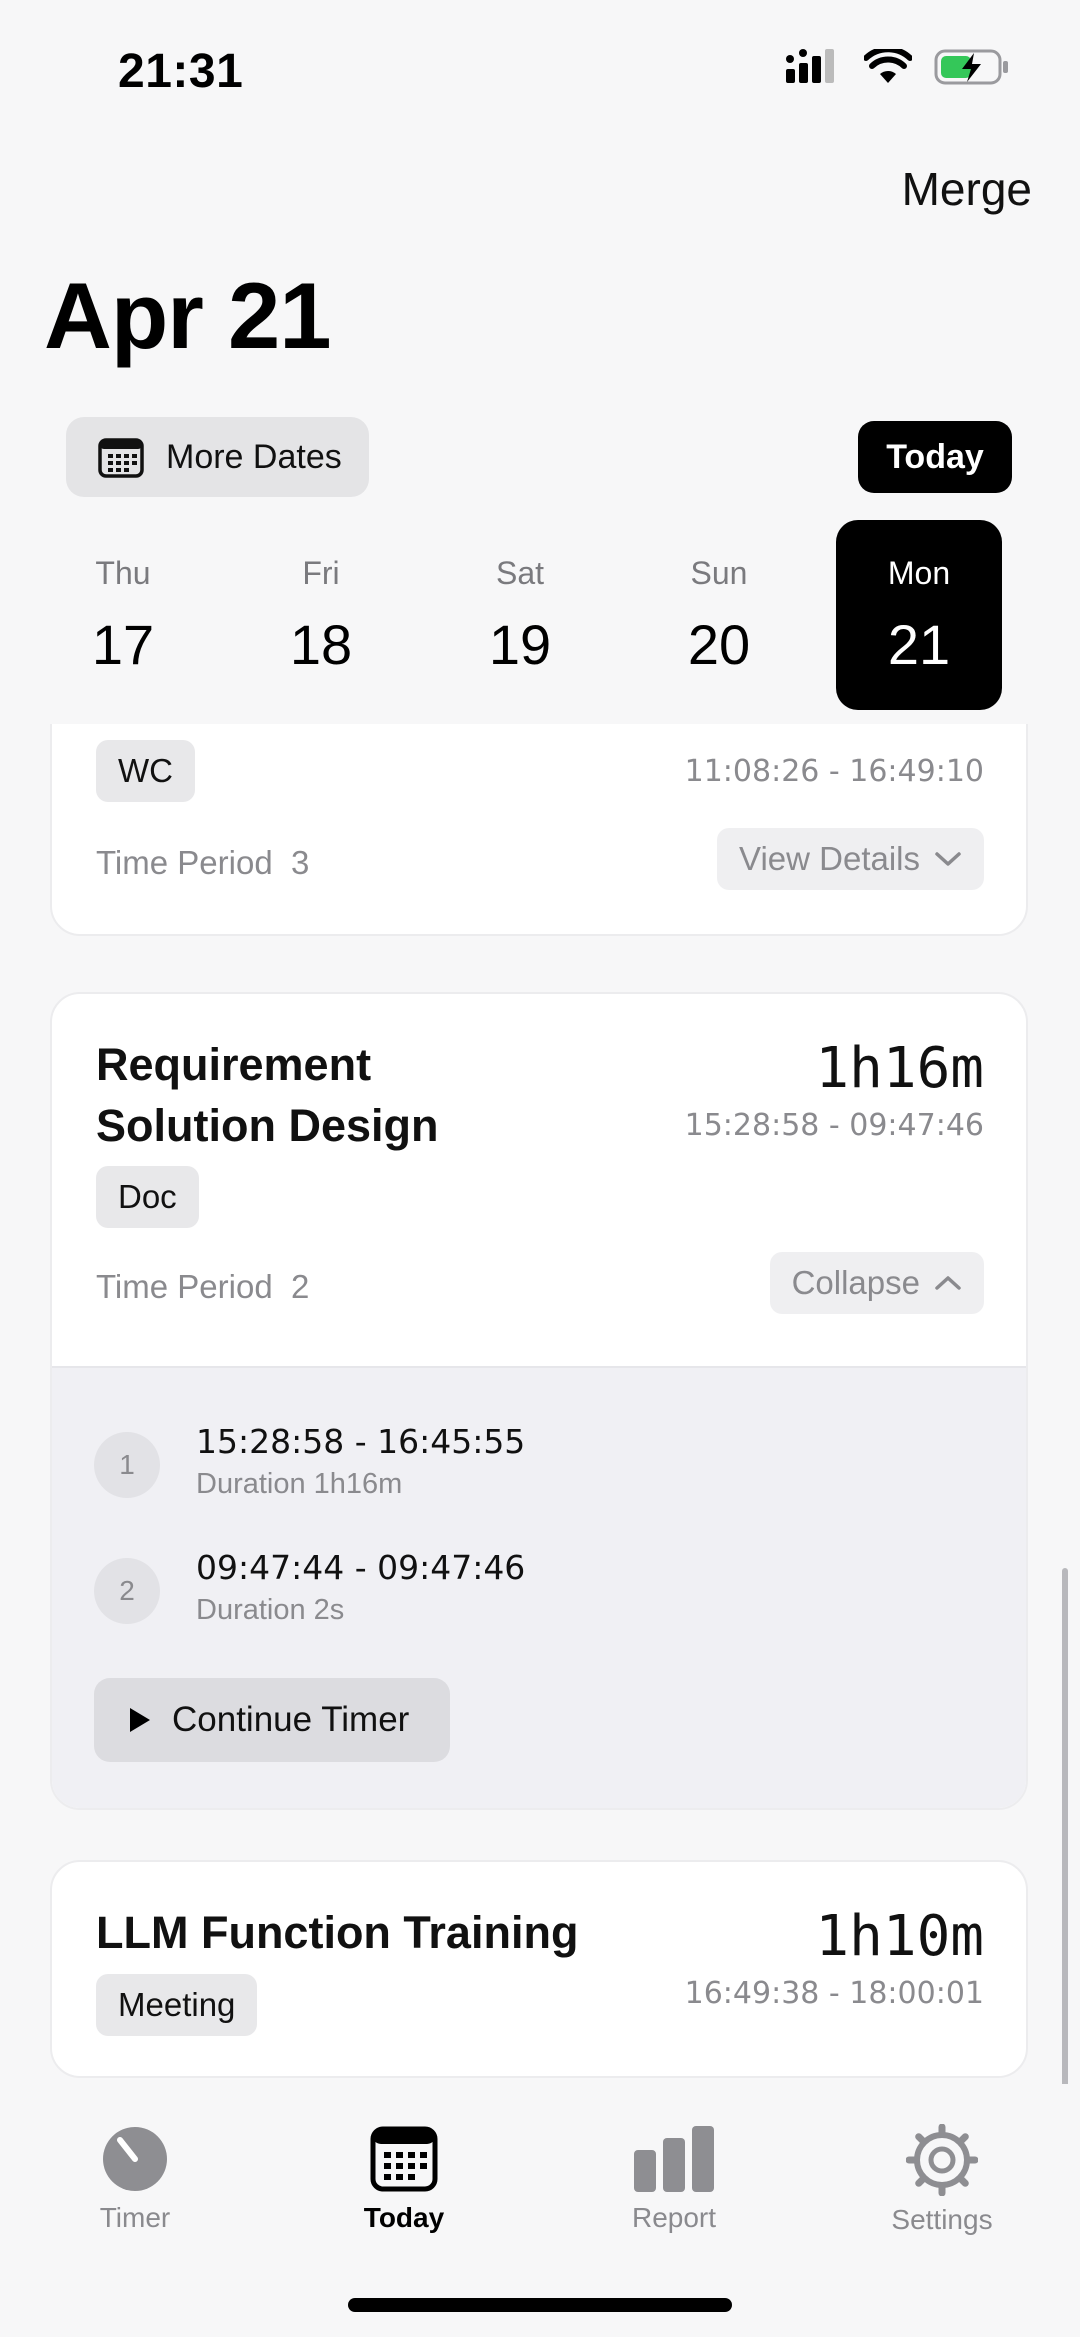  What do you see at coordinates (942, 2160) in the screenshot?
I see `gear-icon` at bounding box center [942, 2160].